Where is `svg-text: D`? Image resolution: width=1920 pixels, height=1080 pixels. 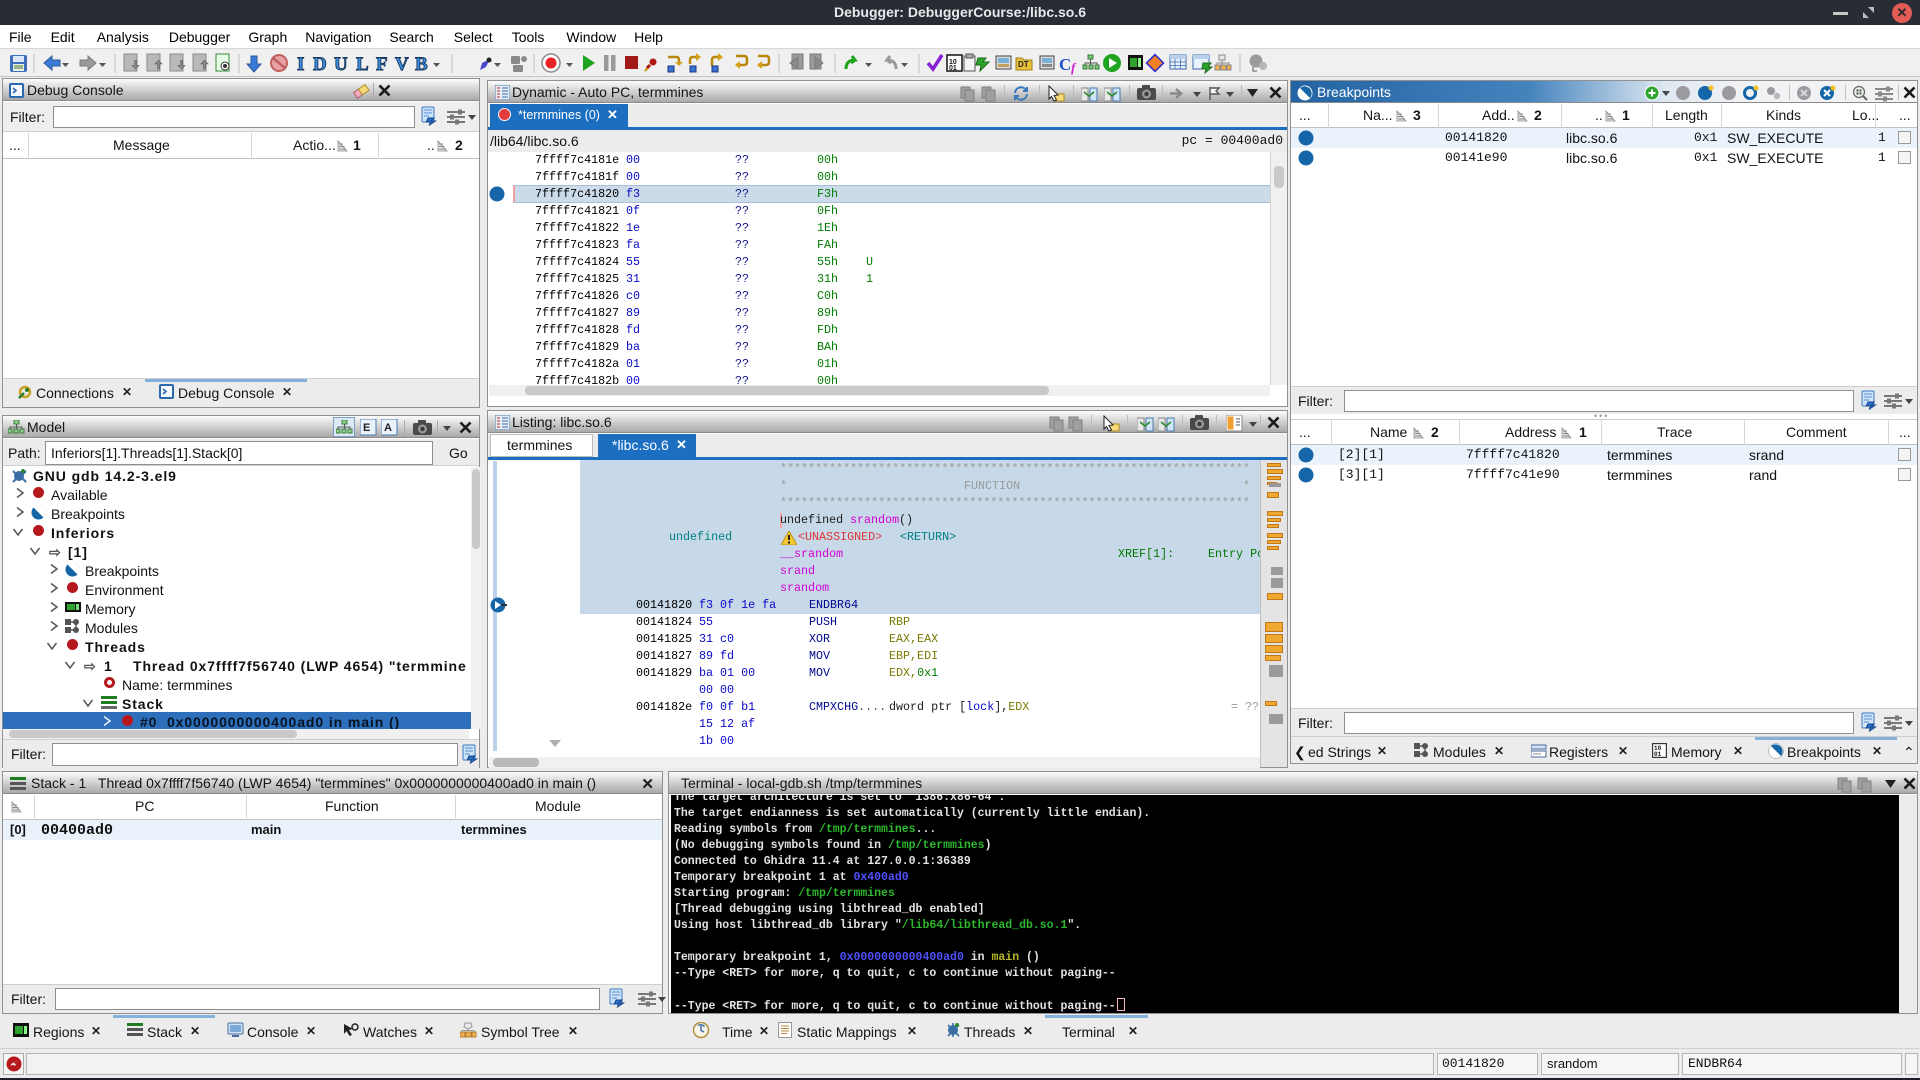 svg-text: D is located at coordinates (320, 64).